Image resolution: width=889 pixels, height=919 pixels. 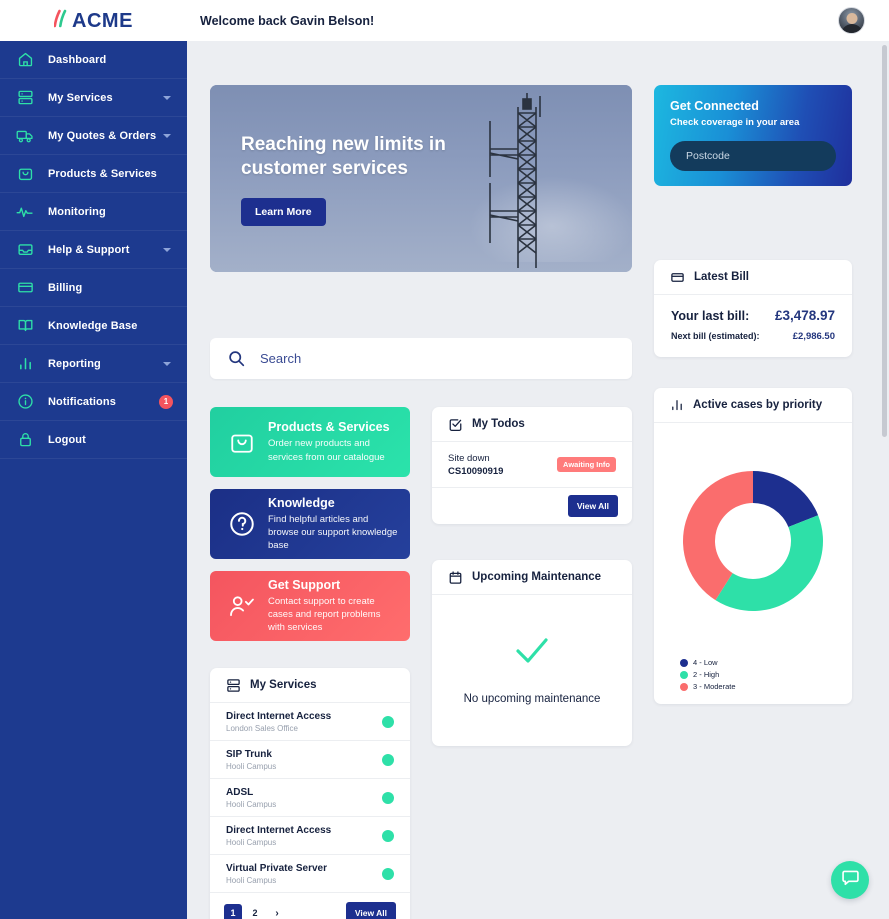 I want to click on logo: ACME, so click(x=93, y=20).